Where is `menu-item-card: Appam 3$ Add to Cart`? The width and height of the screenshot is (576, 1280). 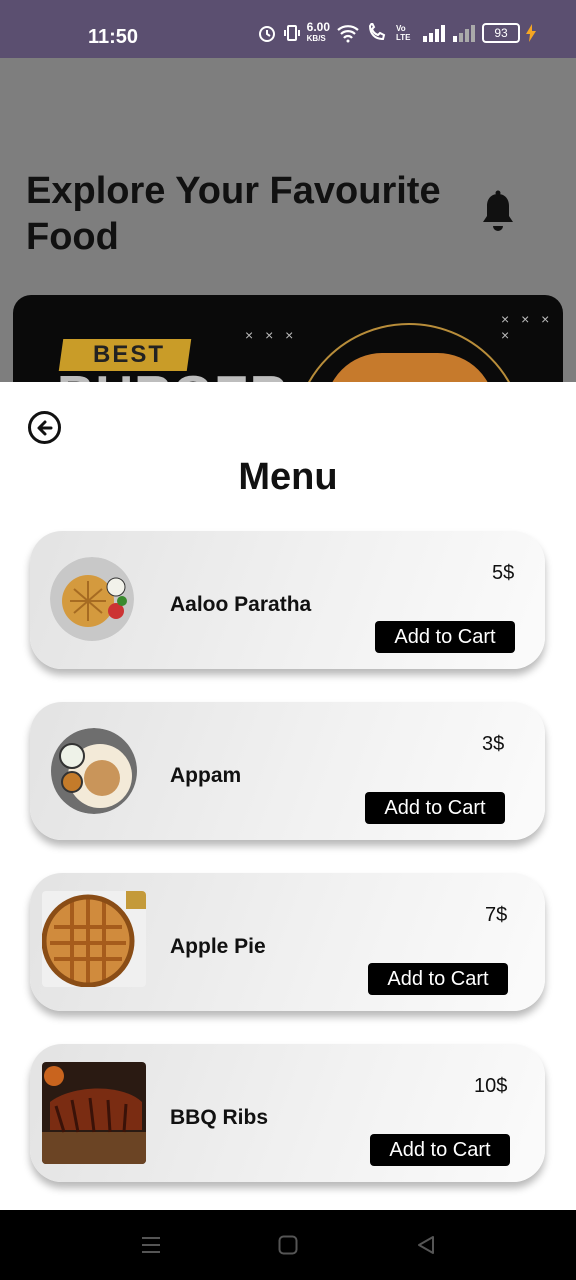 menu-item-card: Appam 3$ Add to Cart is located at coordinates (287, 771).